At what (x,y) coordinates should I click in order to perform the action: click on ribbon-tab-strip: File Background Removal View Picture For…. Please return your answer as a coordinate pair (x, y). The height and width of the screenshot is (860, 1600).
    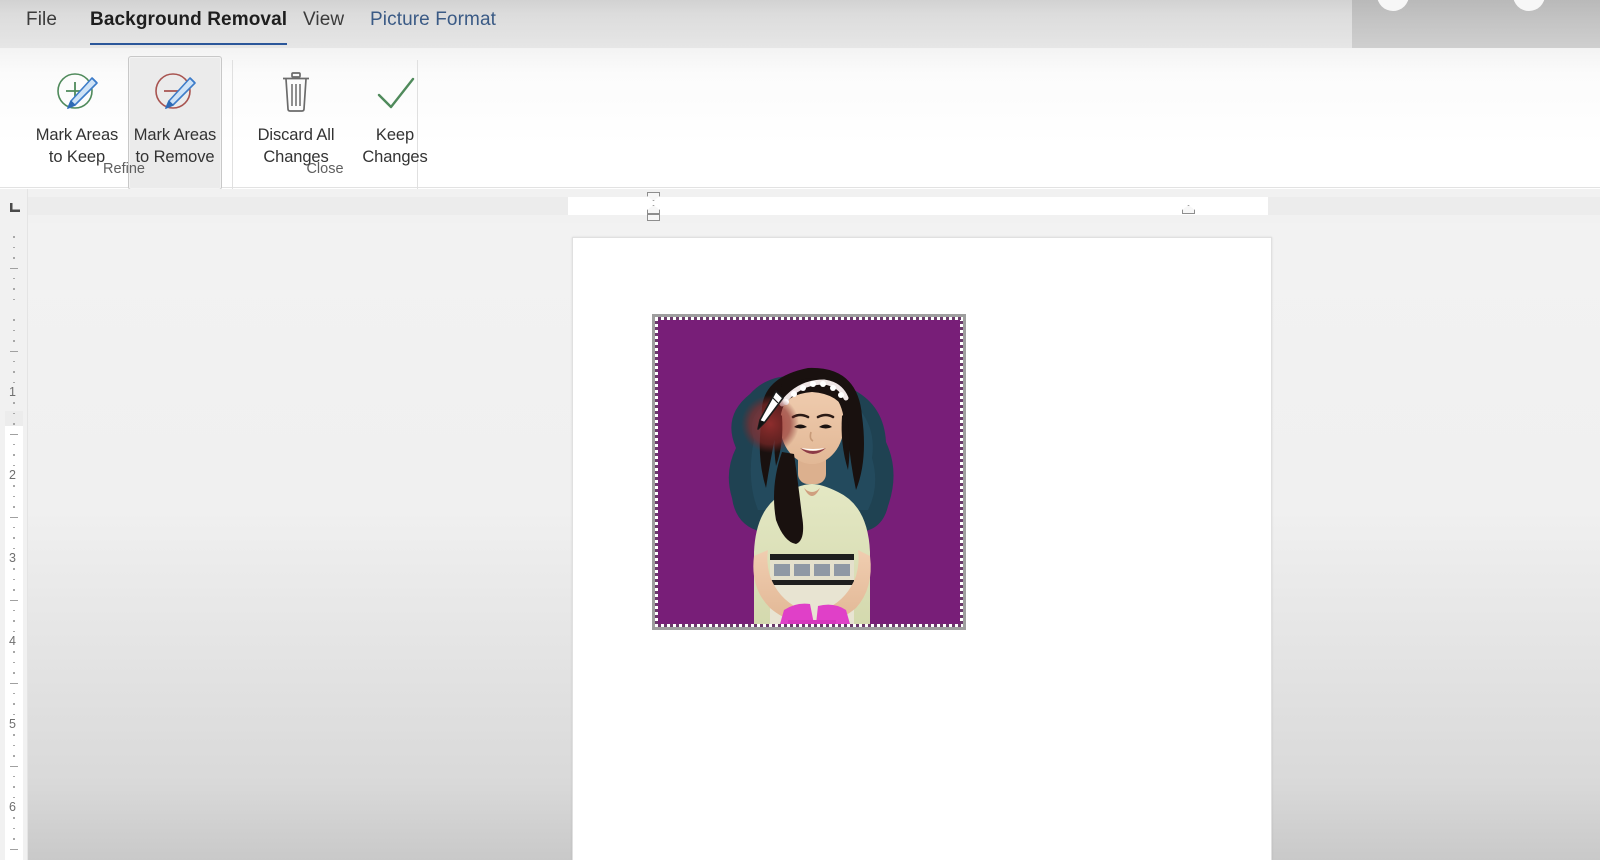
    Looking at the image, I should click on (676, 24).